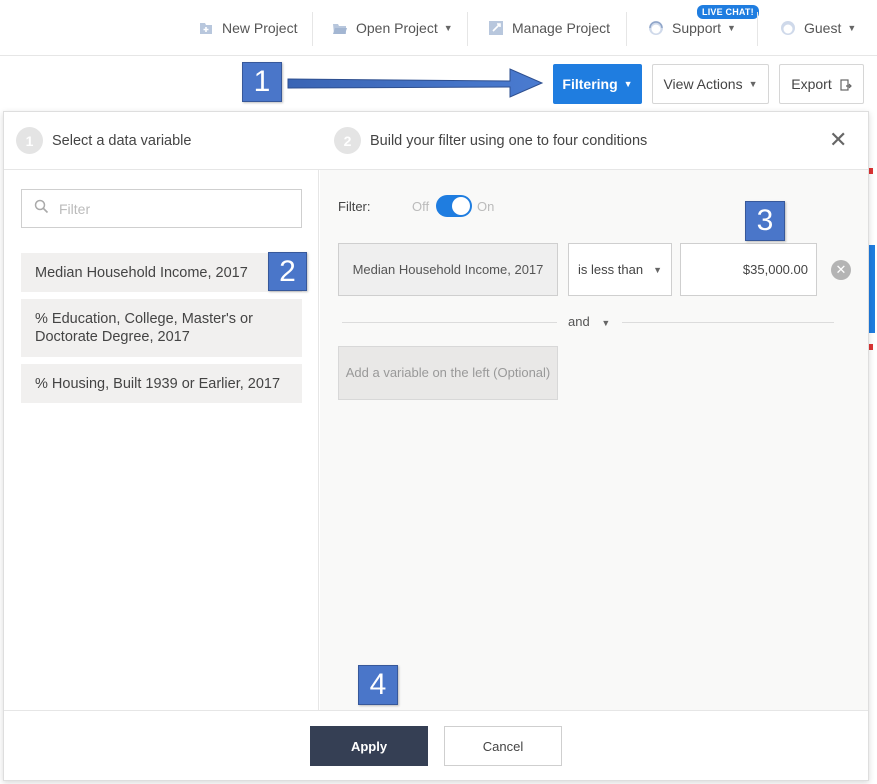 This screenshot has height=784, width=877. Describe the element at coordinates (503, 746) in the screenshot. I see `cancel-button: Cancel` at that location.